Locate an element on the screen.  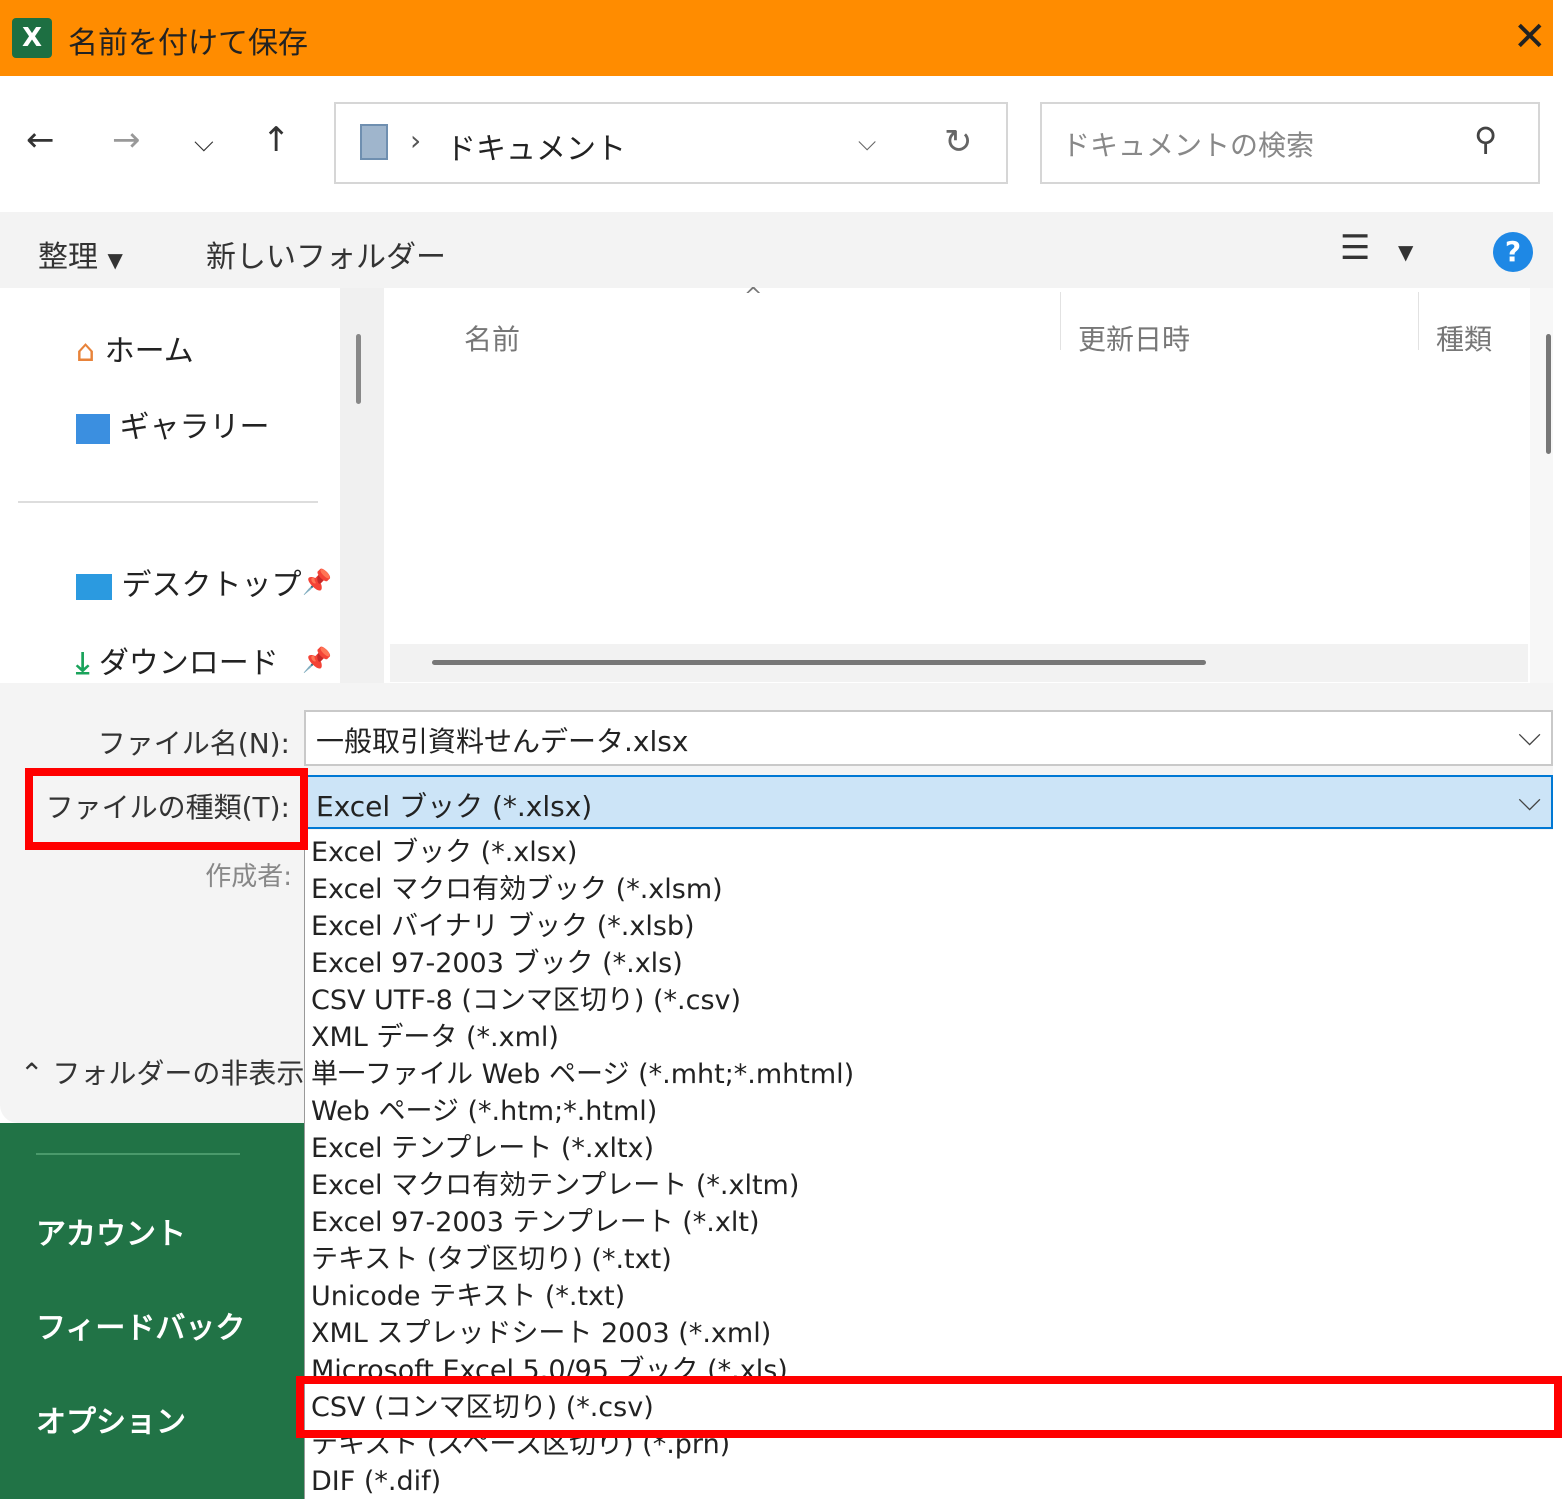
filetype-option: テキスト (スペース区切り) (*.prn) is located at coordinates (520, 1444).